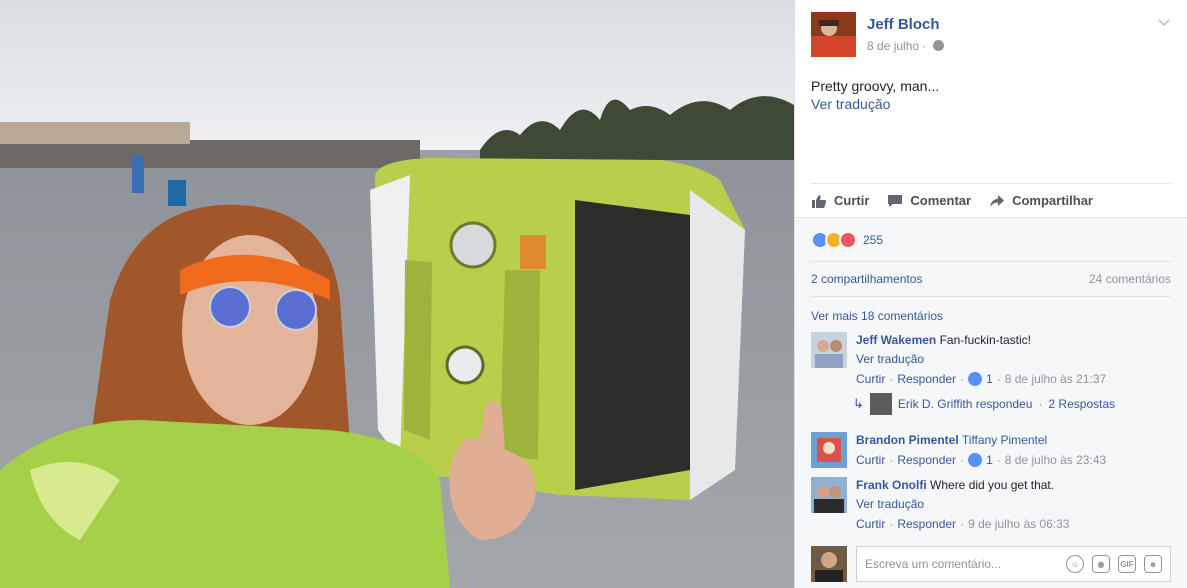 Image resolution: width=1187 pixels, height=588 pixels. What do you see at coordinates (1101, 564) in the screenshot?
I see `camera-icon: ◉` at bounding box center [1101, 564].